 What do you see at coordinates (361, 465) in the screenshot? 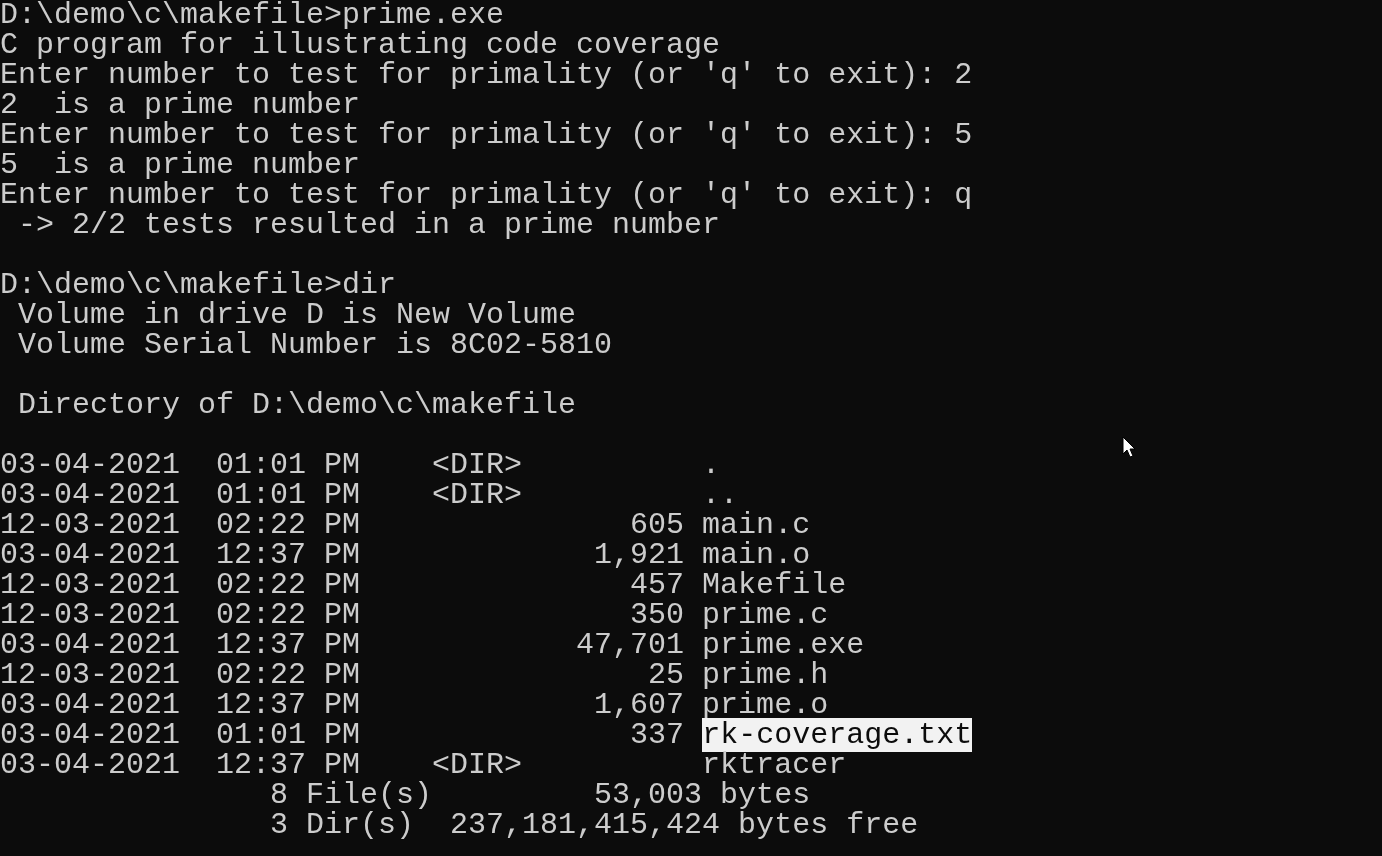
I see `console-line: 03-04-2021 01:01 PM <DIR> .` at bounding box center [361, 465].